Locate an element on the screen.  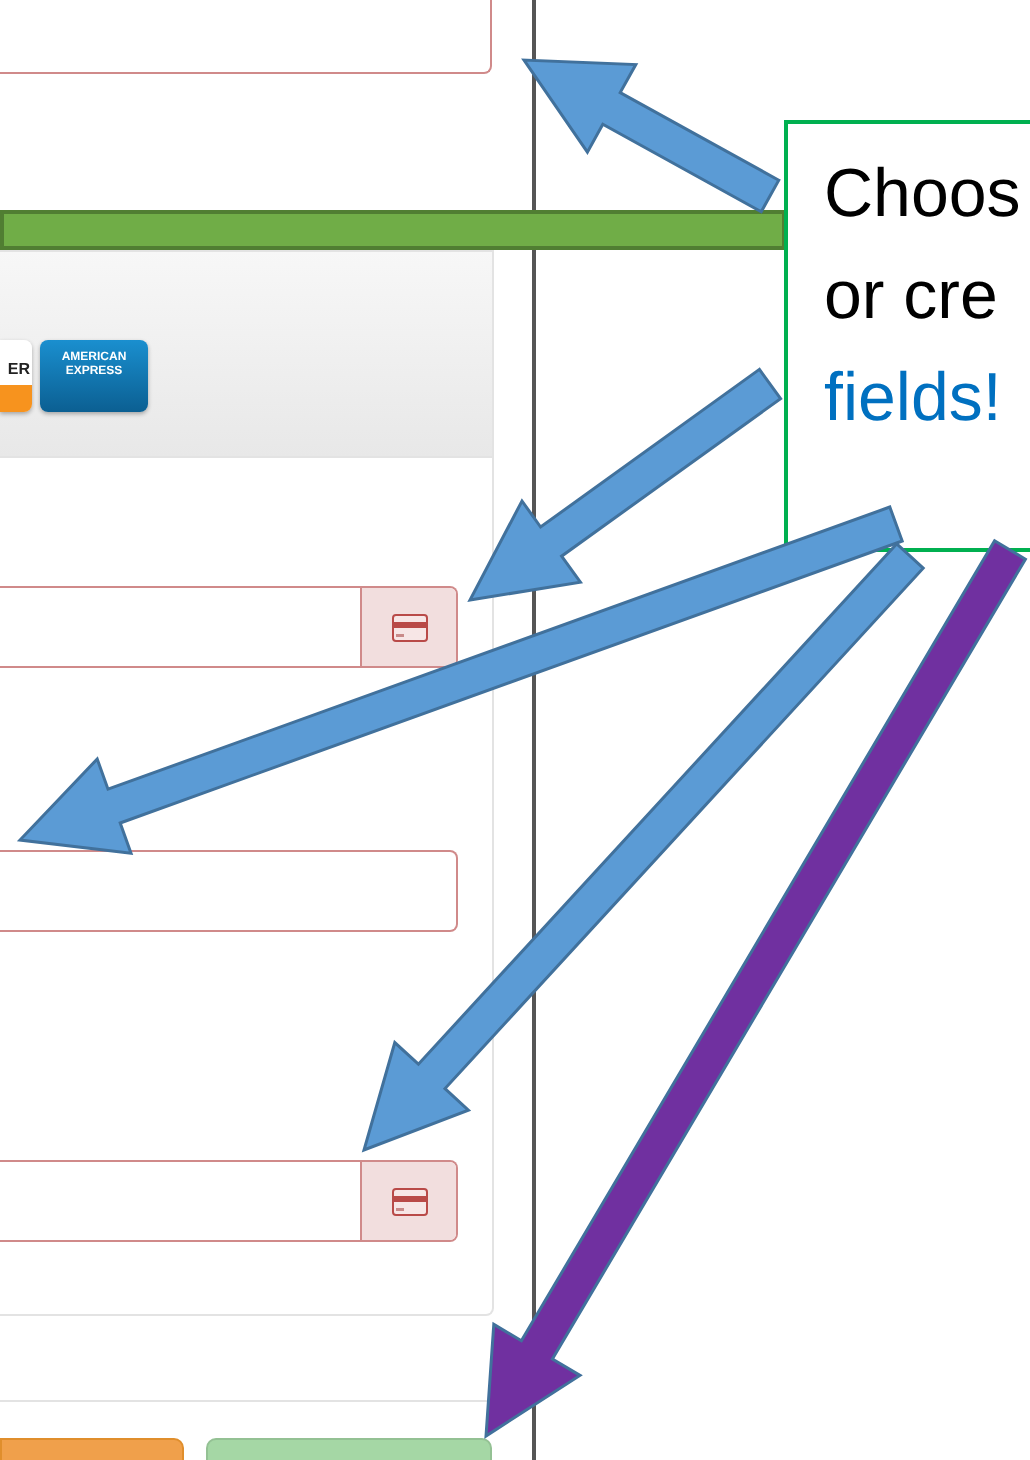
callout-text: fields! is located at coordinates (914, 399).